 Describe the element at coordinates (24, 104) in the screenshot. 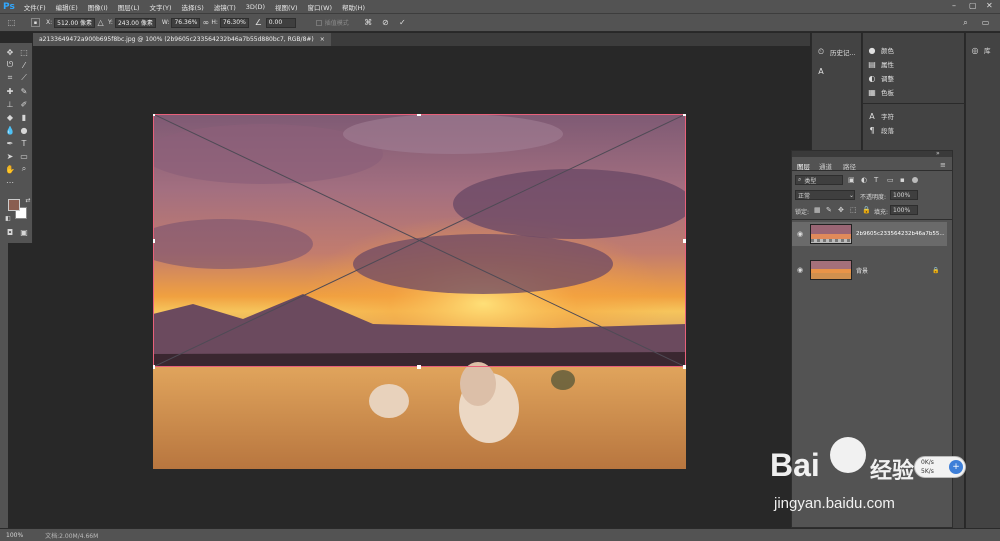

I see `history-brush-tool-icon: ✐` at that location.